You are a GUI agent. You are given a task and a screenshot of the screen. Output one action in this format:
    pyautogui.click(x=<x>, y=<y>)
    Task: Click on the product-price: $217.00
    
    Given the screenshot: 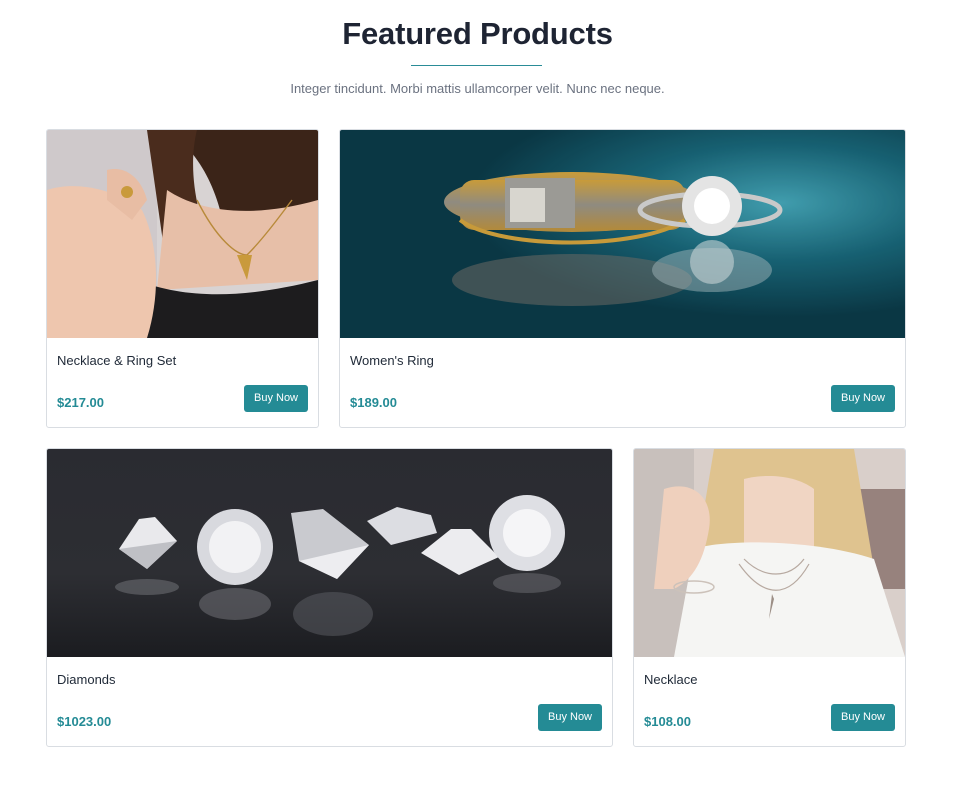 What is the action you would take?
    pyautogui.click(x=80, y=402)
    